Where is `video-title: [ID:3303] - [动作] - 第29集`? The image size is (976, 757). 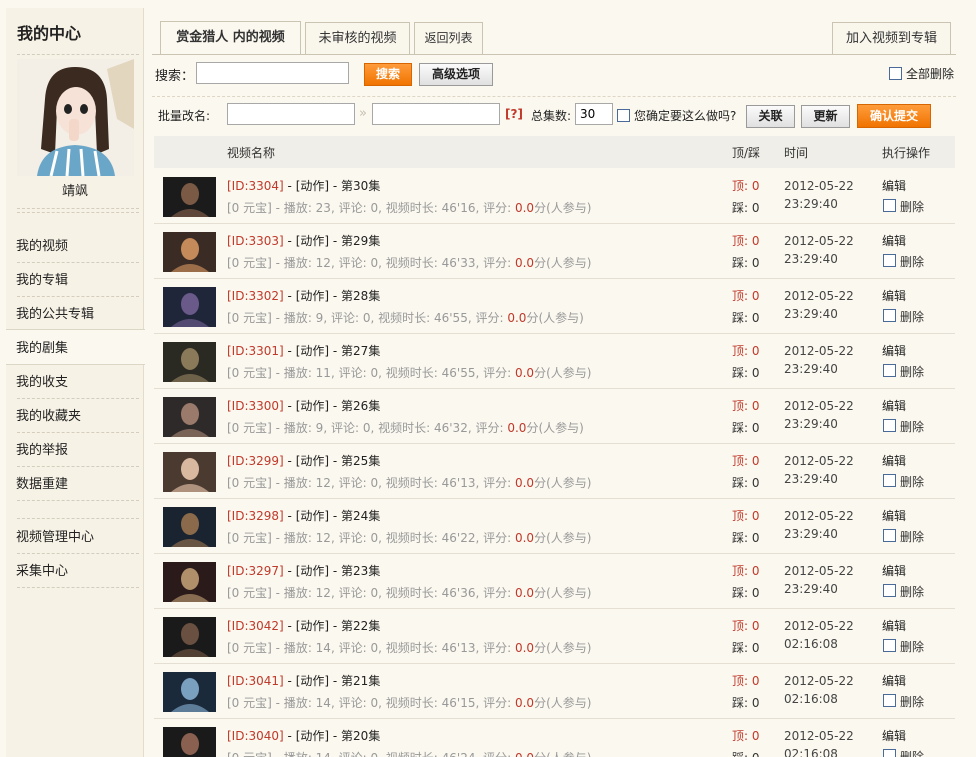
video-title: [ID:3303] - [动作] - 第29集 is located at coordinates (303, 240).